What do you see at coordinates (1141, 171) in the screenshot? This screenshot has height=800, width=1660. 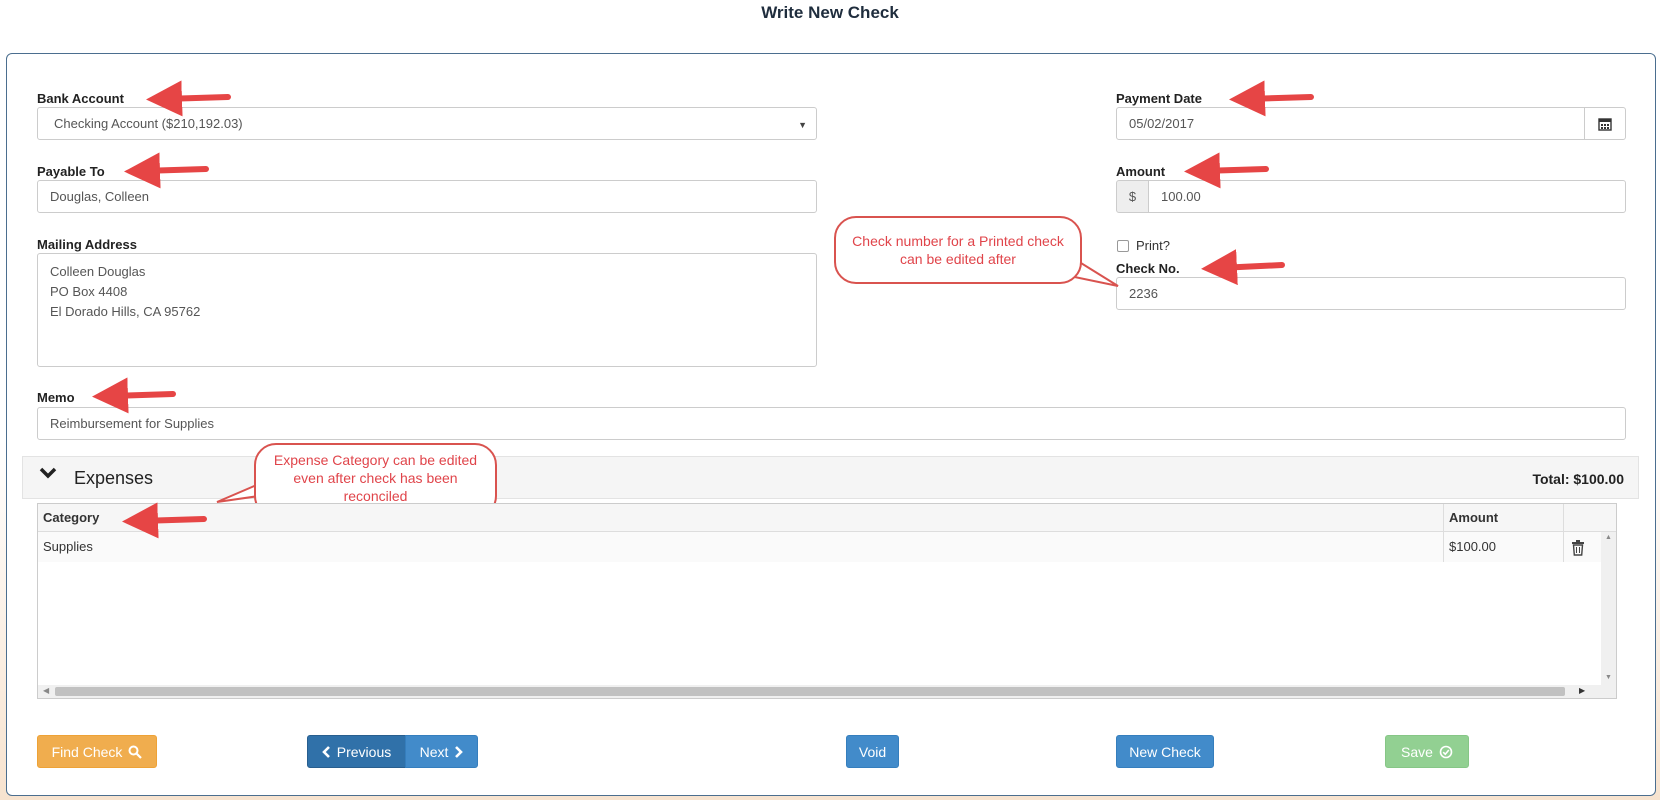 I see `amount-label: Amount` at bounding box center [1141, 171].